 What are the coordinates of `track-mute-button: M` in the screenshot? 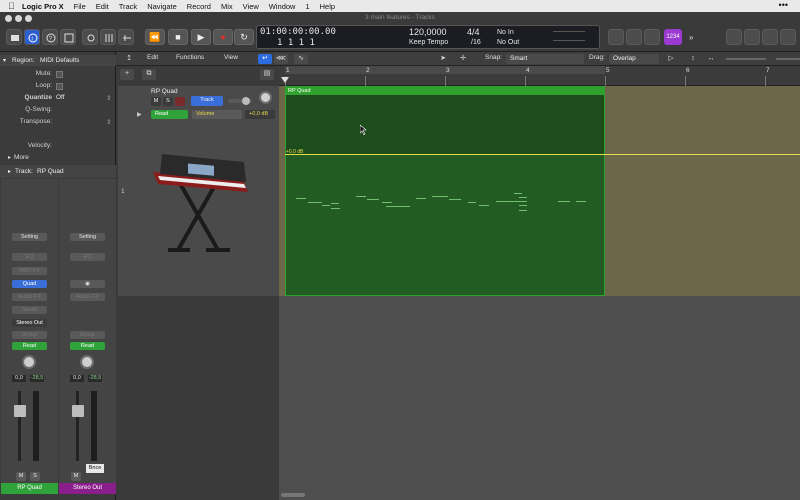 It's located at (156, 101).